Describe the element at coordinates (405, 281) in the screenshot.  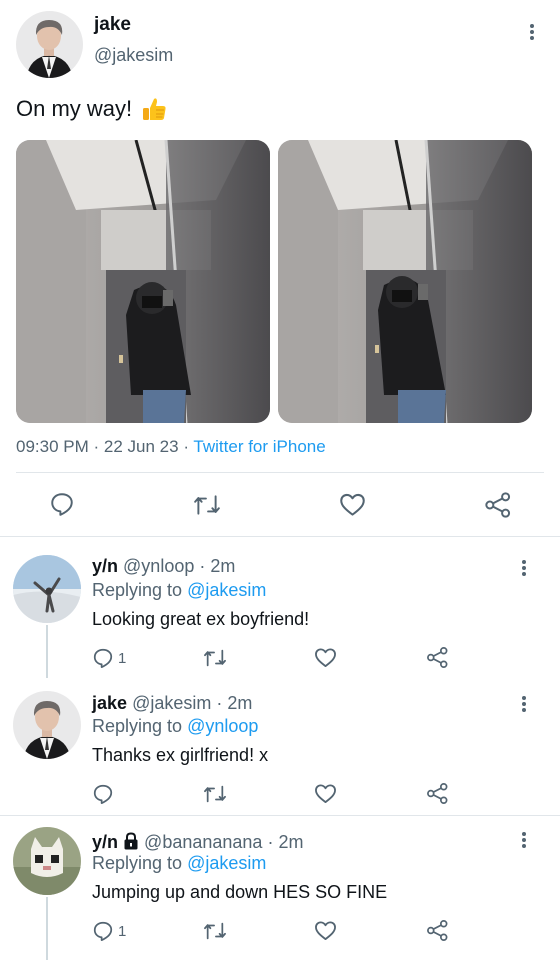
I see `tweet-photo-right` at that location.